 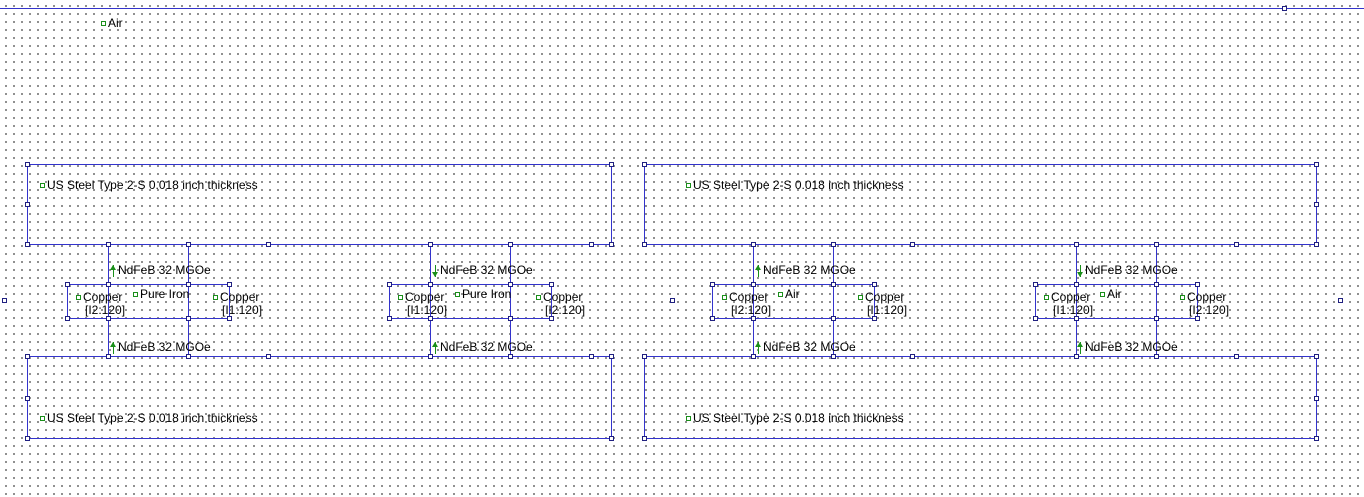 I want to click on lower-steel-plate-right, so click(x=980, y=397).